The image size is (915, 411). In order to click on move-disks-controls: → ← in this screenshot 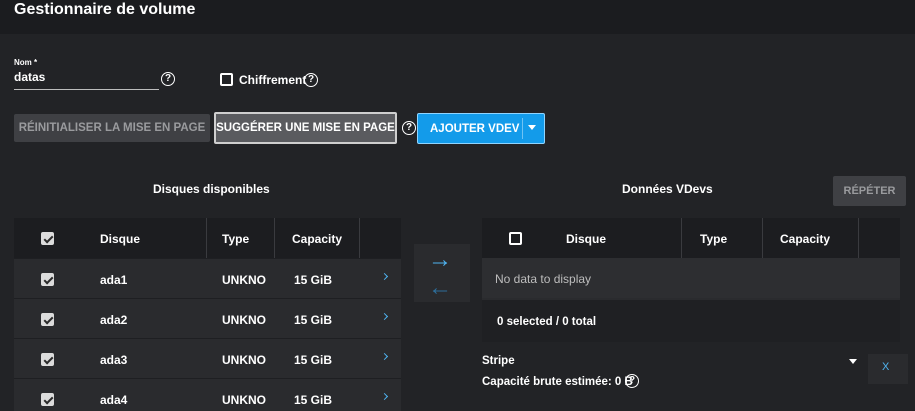, I will do `click(442, 273)`.